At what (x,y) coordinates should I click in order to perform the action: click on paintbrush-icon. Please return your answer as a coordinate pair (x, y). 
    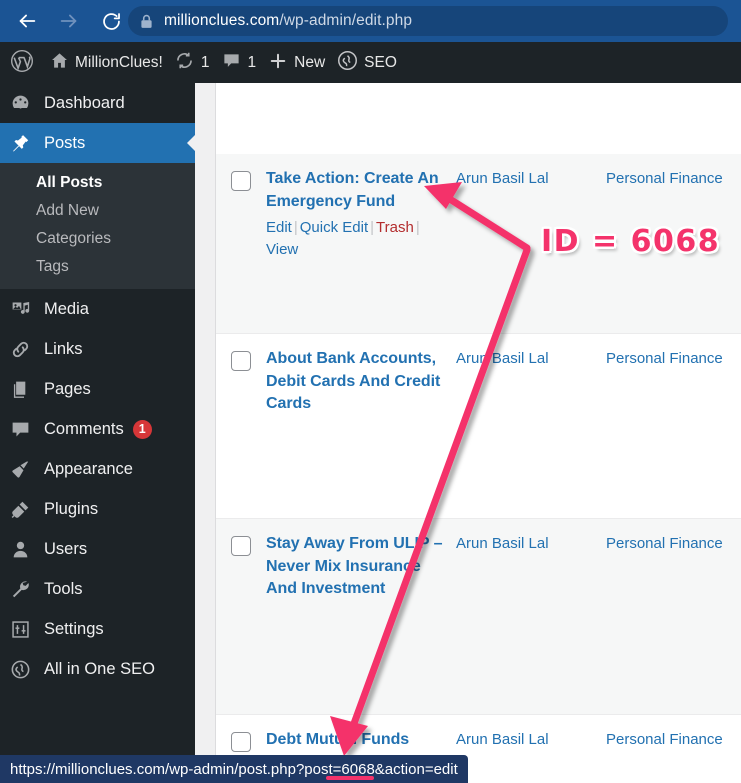
    Looking at the image, I should click on (24, 469).